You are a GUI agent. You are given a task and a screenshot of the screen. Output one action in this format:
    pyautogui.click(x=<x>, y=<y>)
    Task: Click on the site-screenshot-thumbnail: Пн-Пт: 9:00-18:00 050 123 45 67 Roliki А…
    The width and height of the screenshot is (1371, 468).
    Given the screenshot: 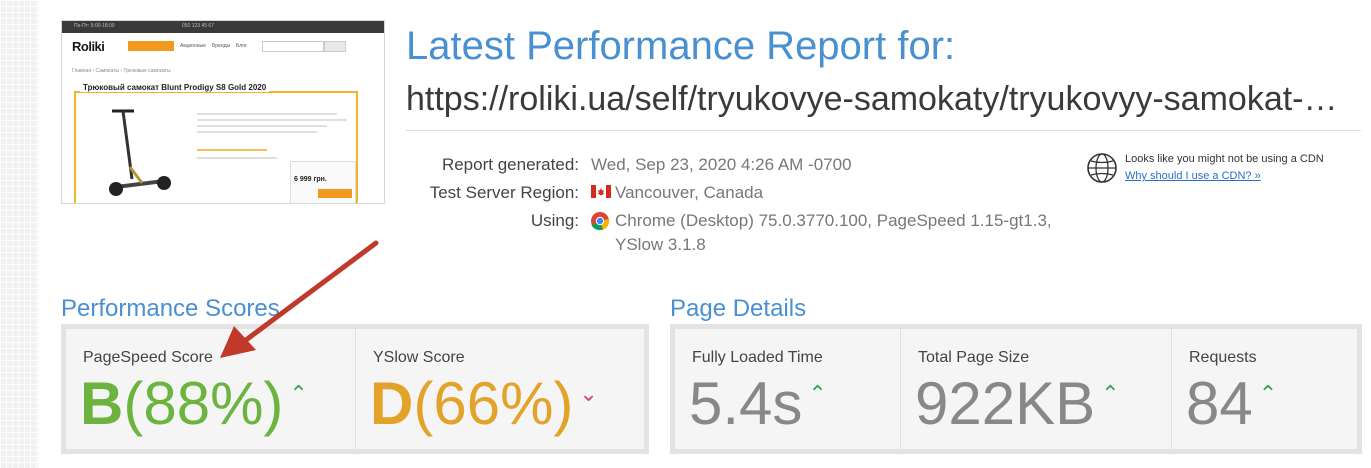 What is the action you would take?
    pyautogui.click(x=223, y=112)
    